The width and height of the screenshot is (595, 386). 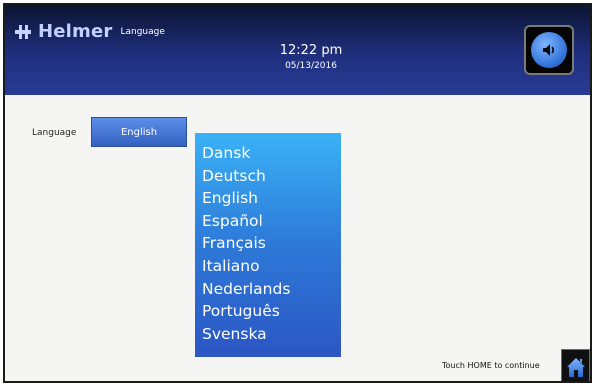 I want to click on brand: Helmer Language, so click(x=90, y=31).